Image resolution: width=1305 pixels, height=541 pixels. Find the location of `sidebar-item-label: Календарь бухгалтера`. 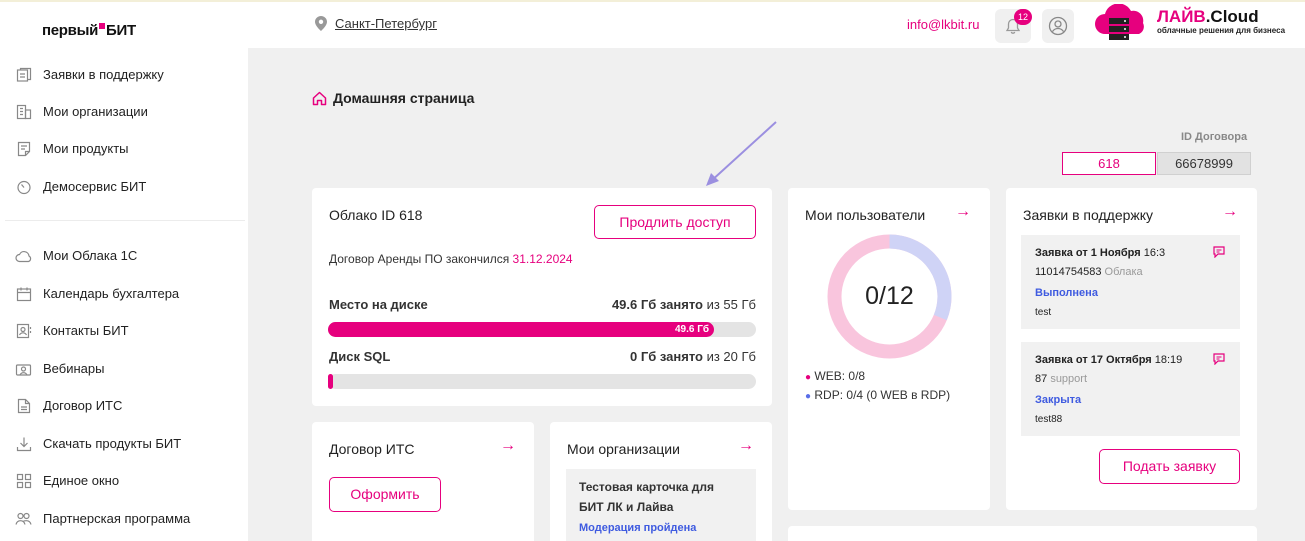

sidebar-item-label: Календарь бухгалтера is located at coordinates (111, 293).